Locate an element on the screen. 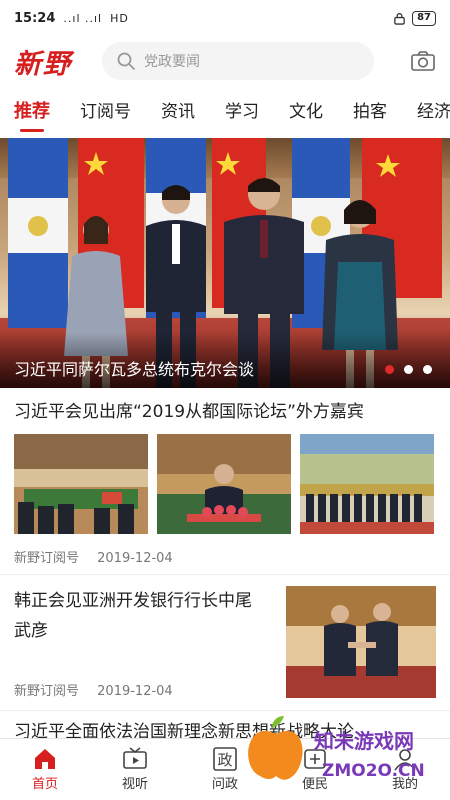  battery-indicator: 87 is located at coordinates (424, 18).